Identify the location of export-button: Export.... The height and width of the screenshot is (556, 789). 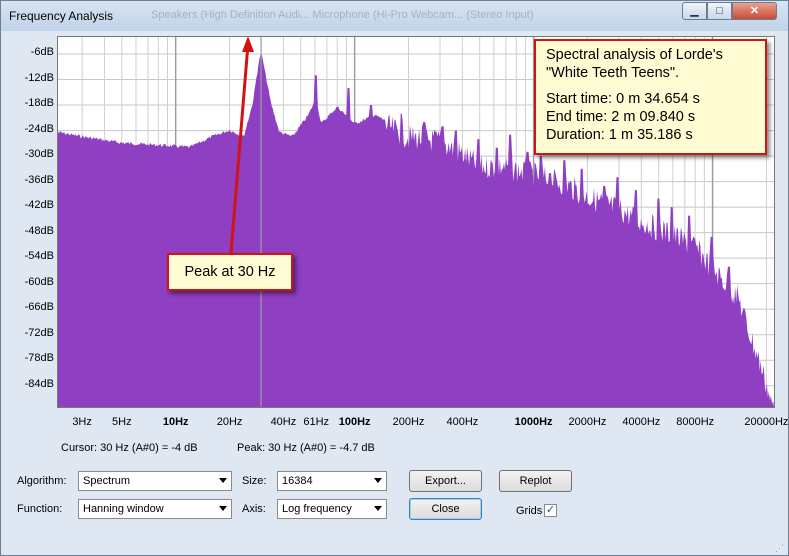
(445, 481).